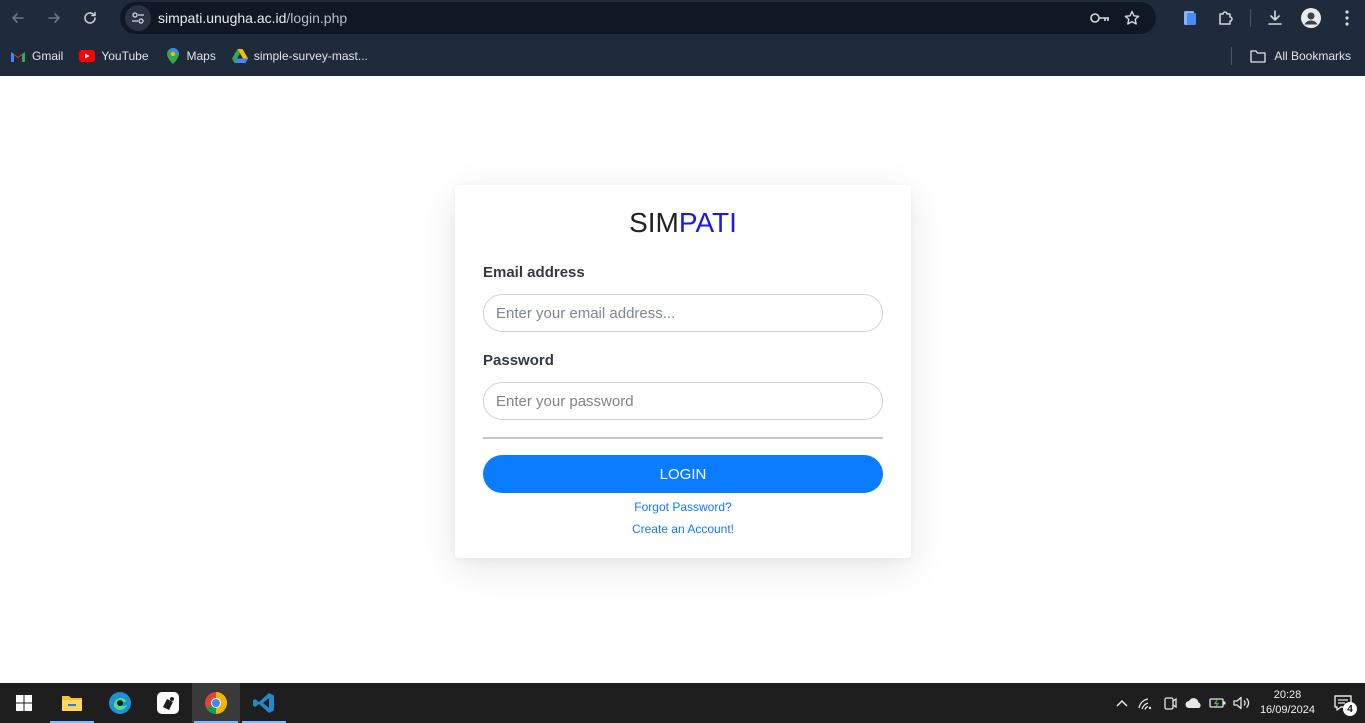 The width and height of the screenshot is (1365, 723). I want to click on chrome-icon, so click(216, 703).